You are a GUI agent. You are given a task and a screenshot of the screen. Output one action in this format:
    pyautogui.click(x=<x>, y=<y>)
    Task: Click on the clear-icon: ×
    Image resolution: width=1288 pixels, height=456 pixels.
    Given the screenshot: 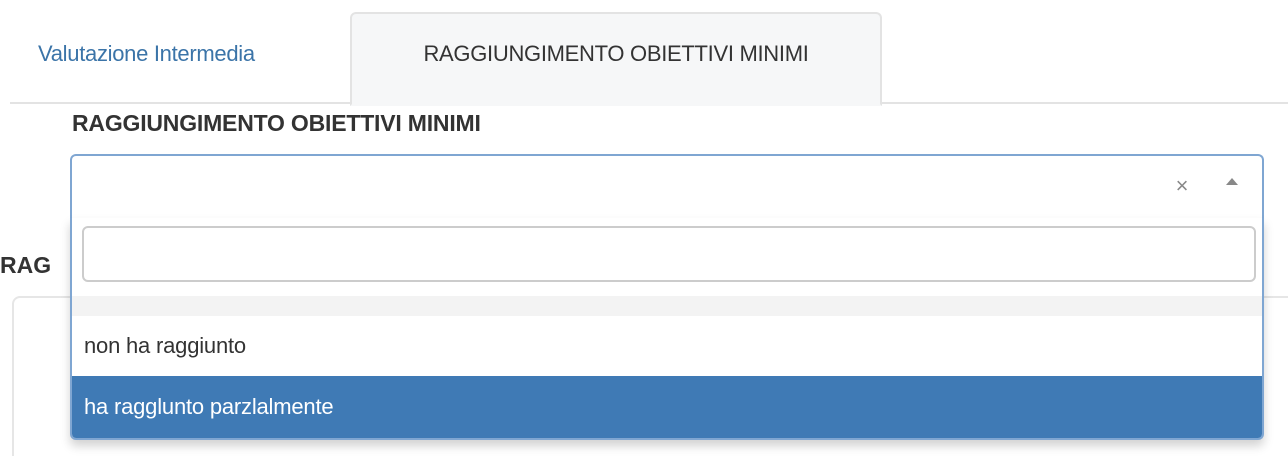 What is the action you would take?
    pyautogui.click(x=1182, y=186)
    